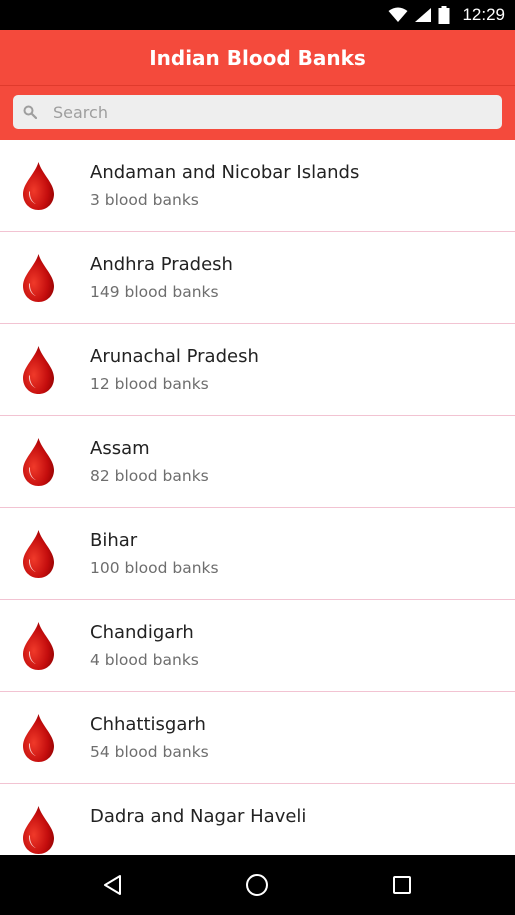 The height and width of the screenshot is (915, 515). What do you see at coordinates (142, 632) in the screenshot?
I see `state-name: Chandigarh` at bounding box center [142, 632].